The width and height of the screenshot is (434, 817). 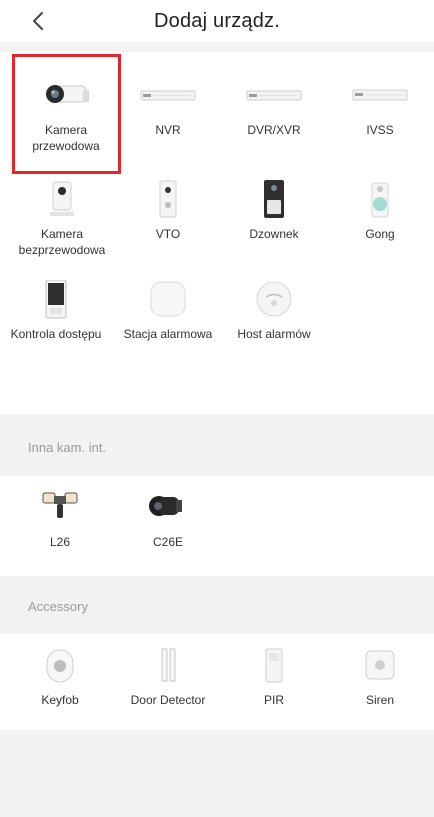 I want to click on device-tile-vto: VTO, so click(x=168, y=211).